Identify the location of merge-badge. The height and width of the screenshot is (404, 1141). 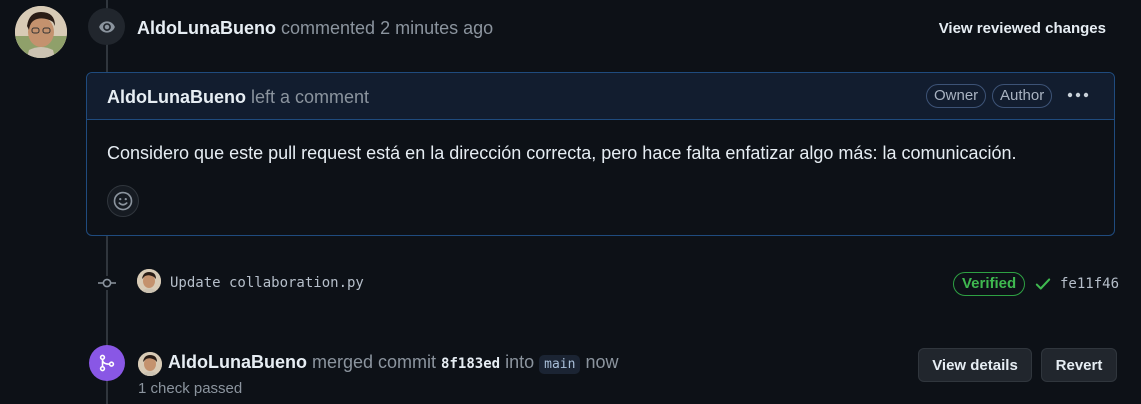
(107, 363).